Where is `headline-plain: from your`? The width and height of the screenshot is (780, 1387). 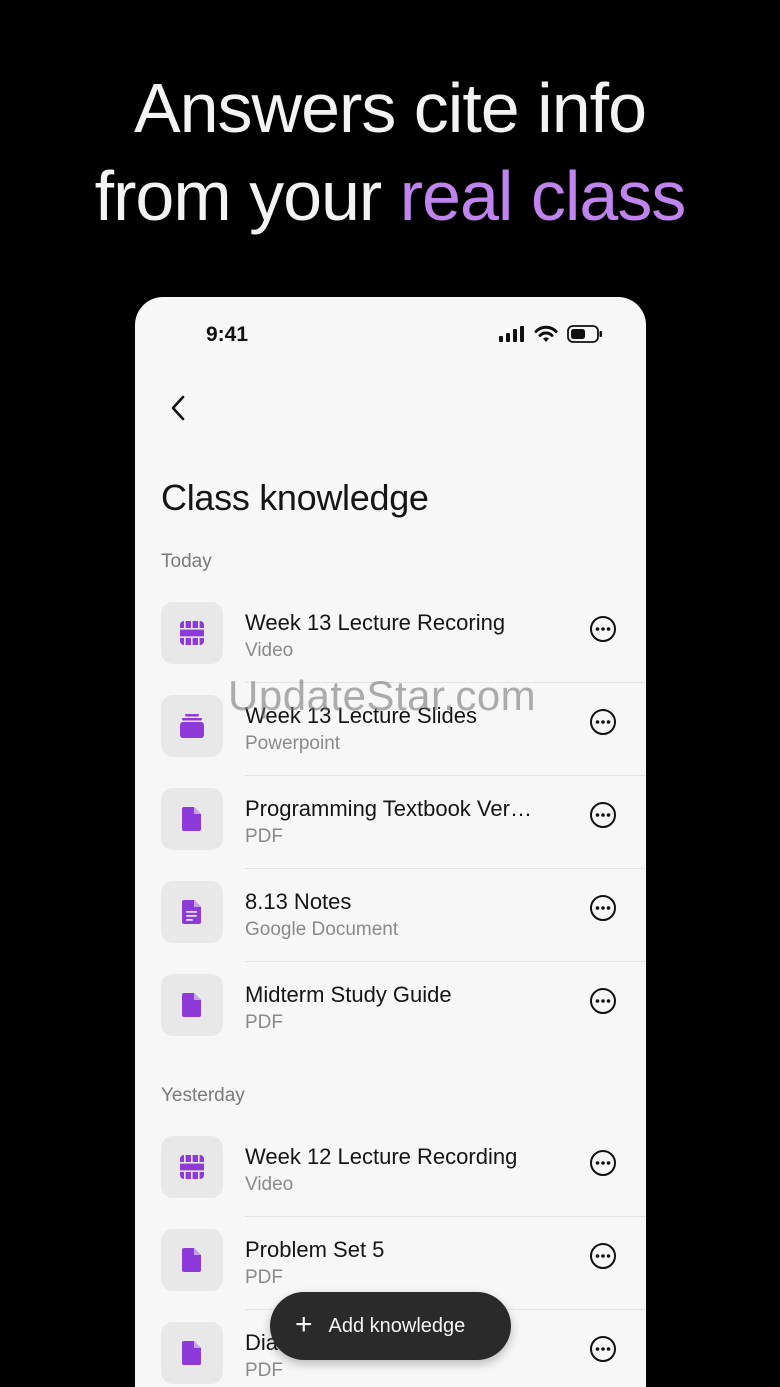
headline-plain: from your is located at coordinates (247, 196).